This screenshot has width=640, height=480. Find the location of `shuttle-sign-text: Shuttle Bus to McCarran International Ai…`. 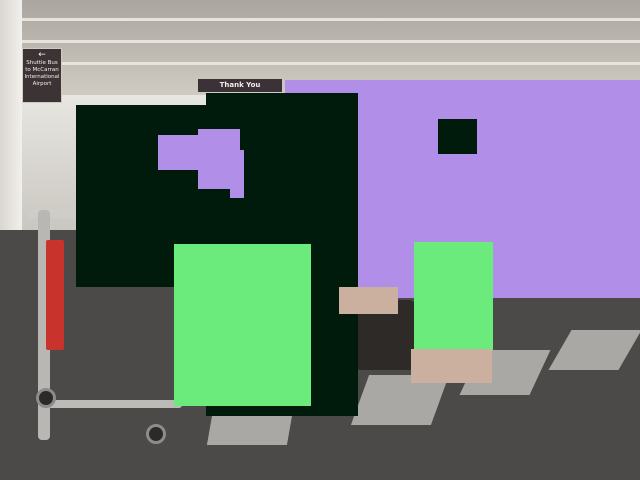

shuttle-sign-text: Shuttle Bus to McCarran International Ai… is located at coordinates (42, 73).